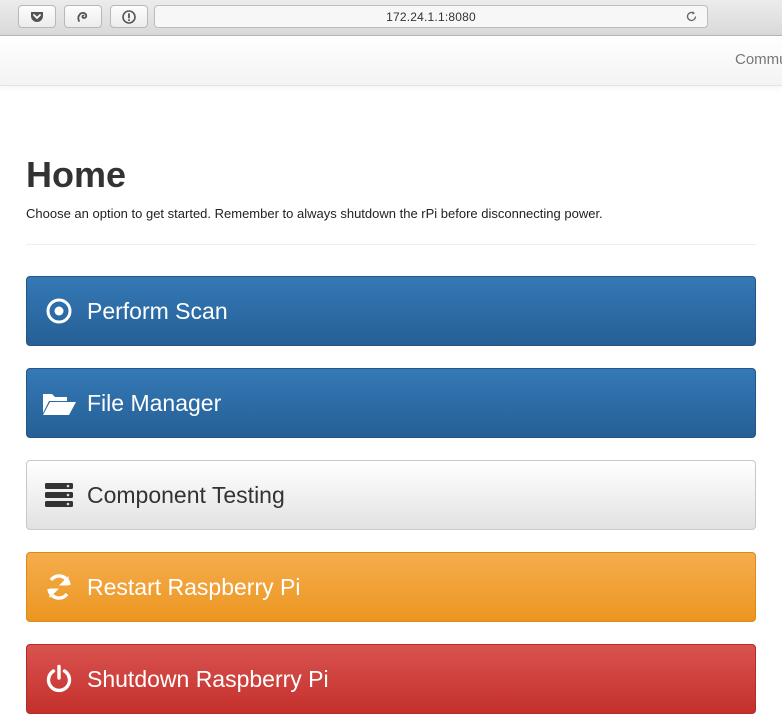  I want to click on component-testing-button: Component Testing, so click(391, 495).